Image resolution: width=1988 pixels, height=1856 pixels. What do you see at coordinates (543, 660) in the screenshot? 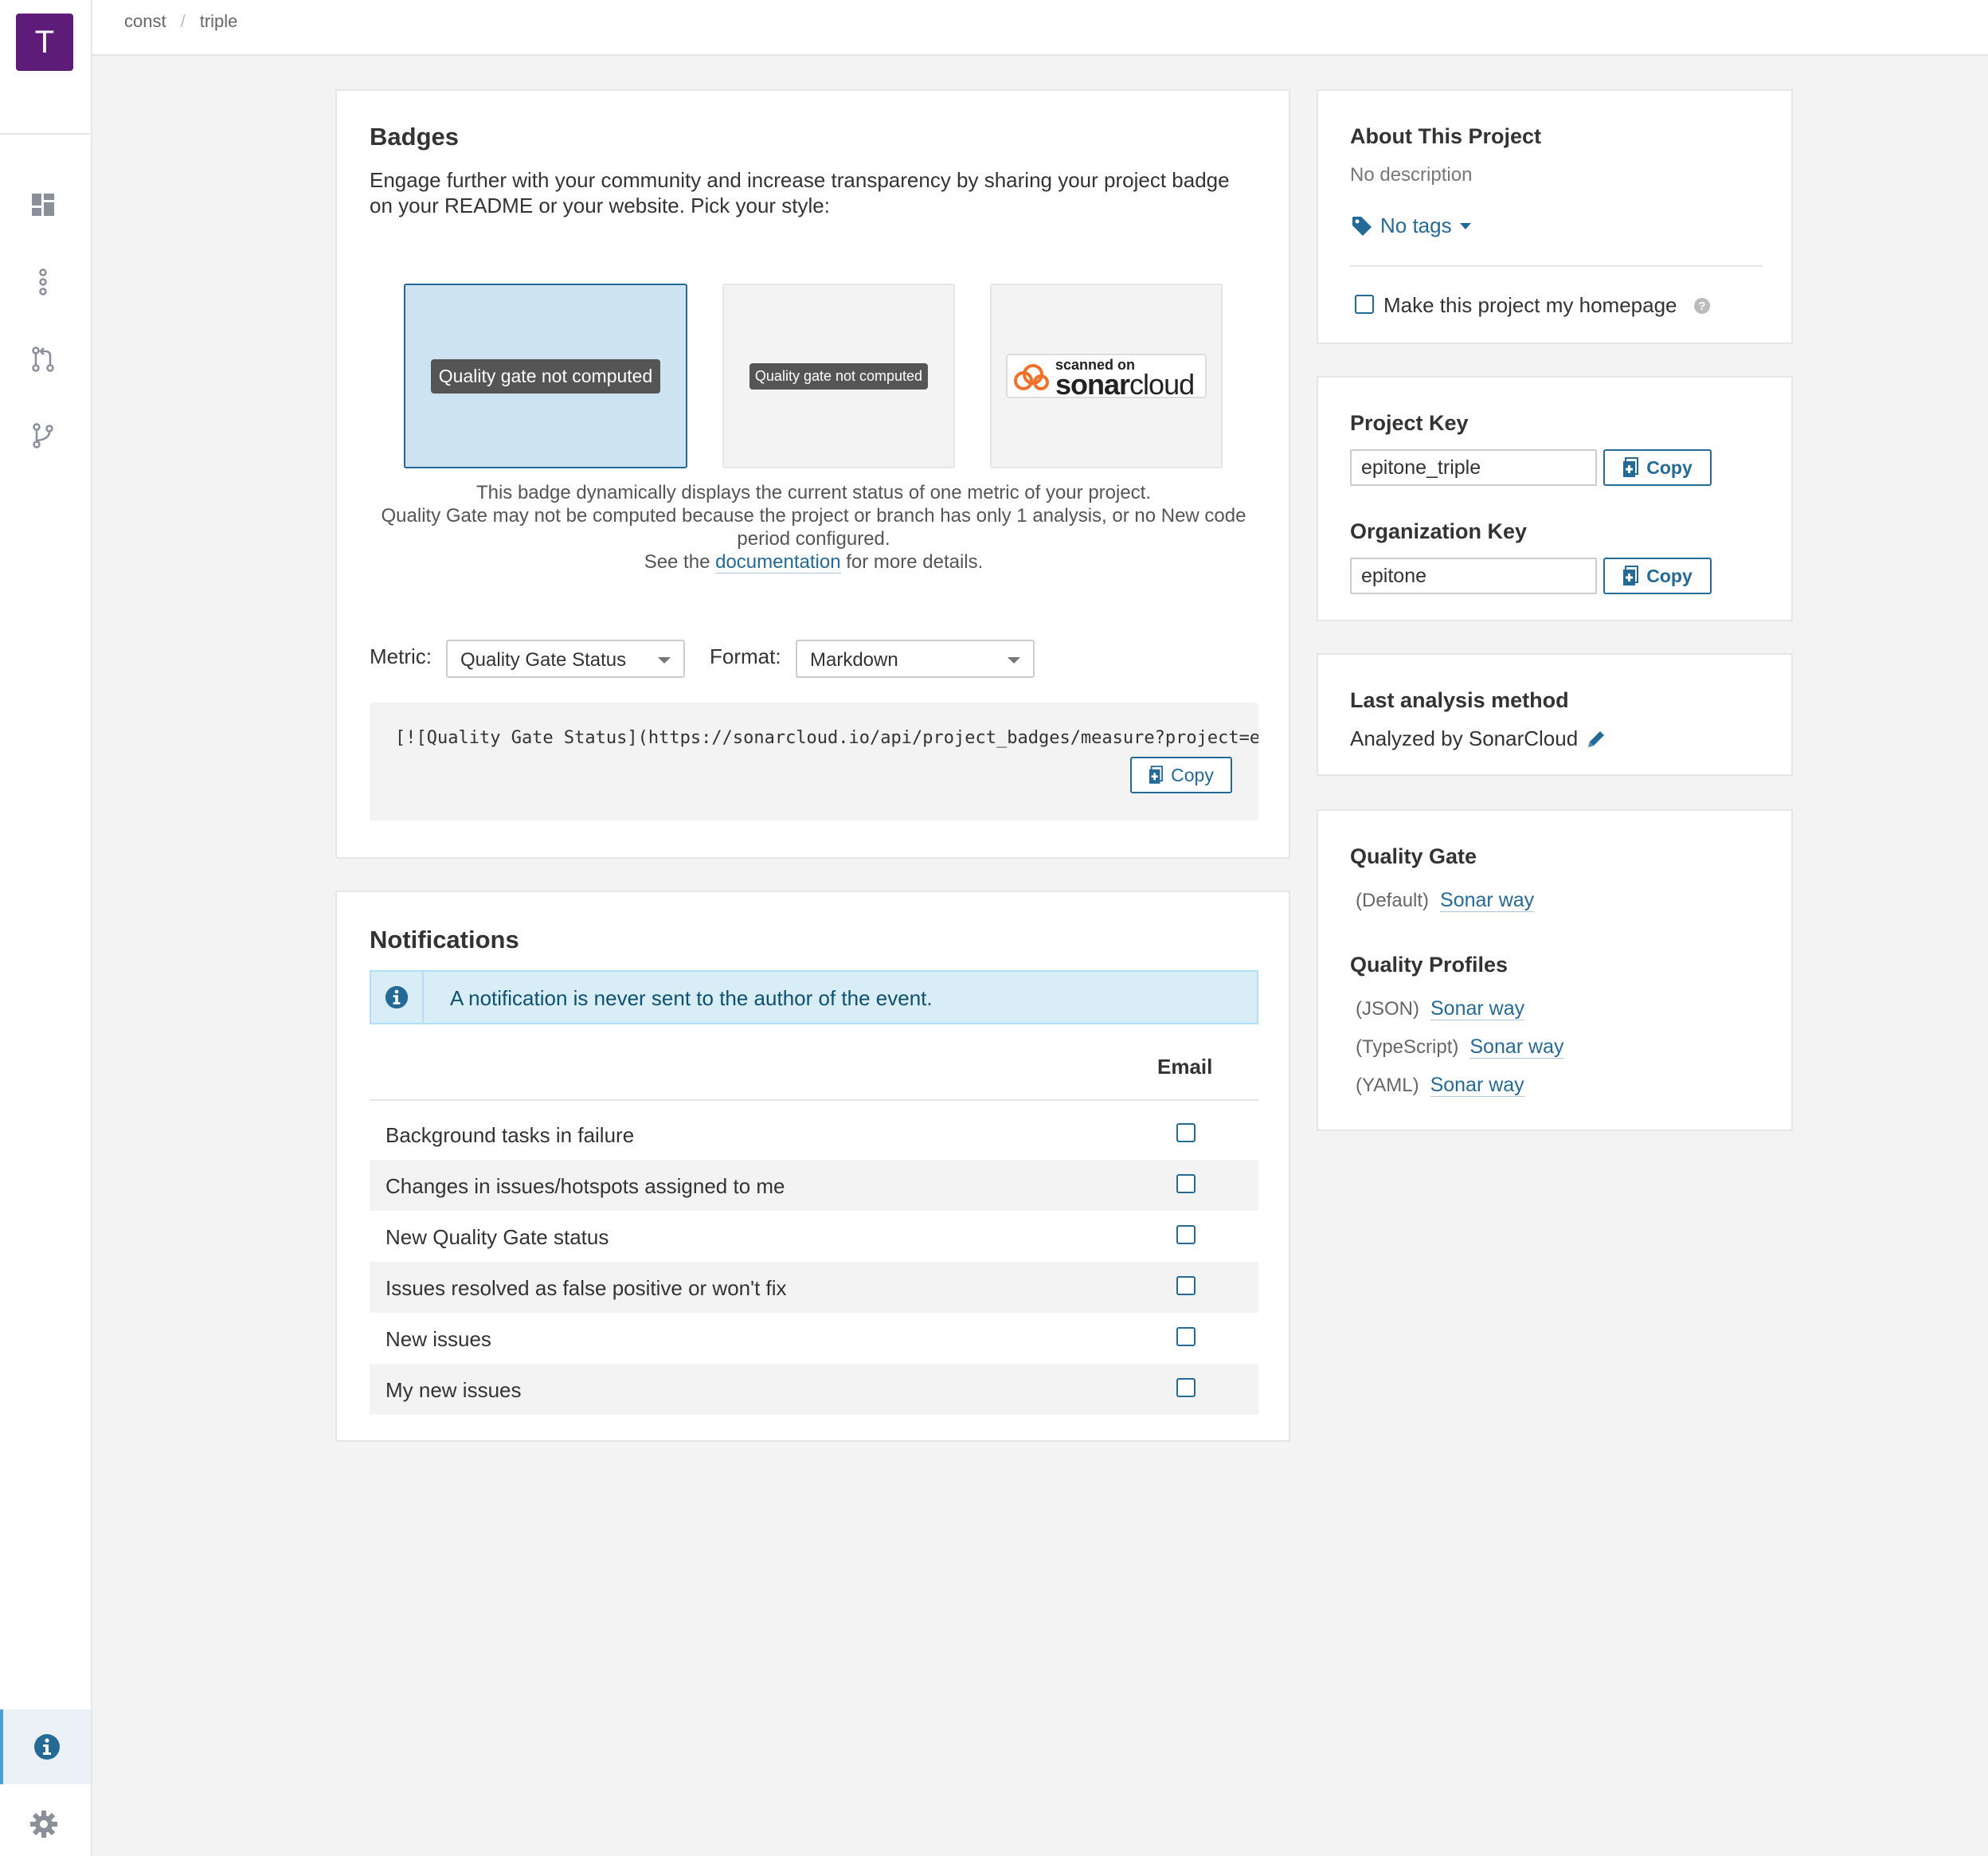
I see `metric-select-value: Quality Gate Status` at bounding box center [543, 660].